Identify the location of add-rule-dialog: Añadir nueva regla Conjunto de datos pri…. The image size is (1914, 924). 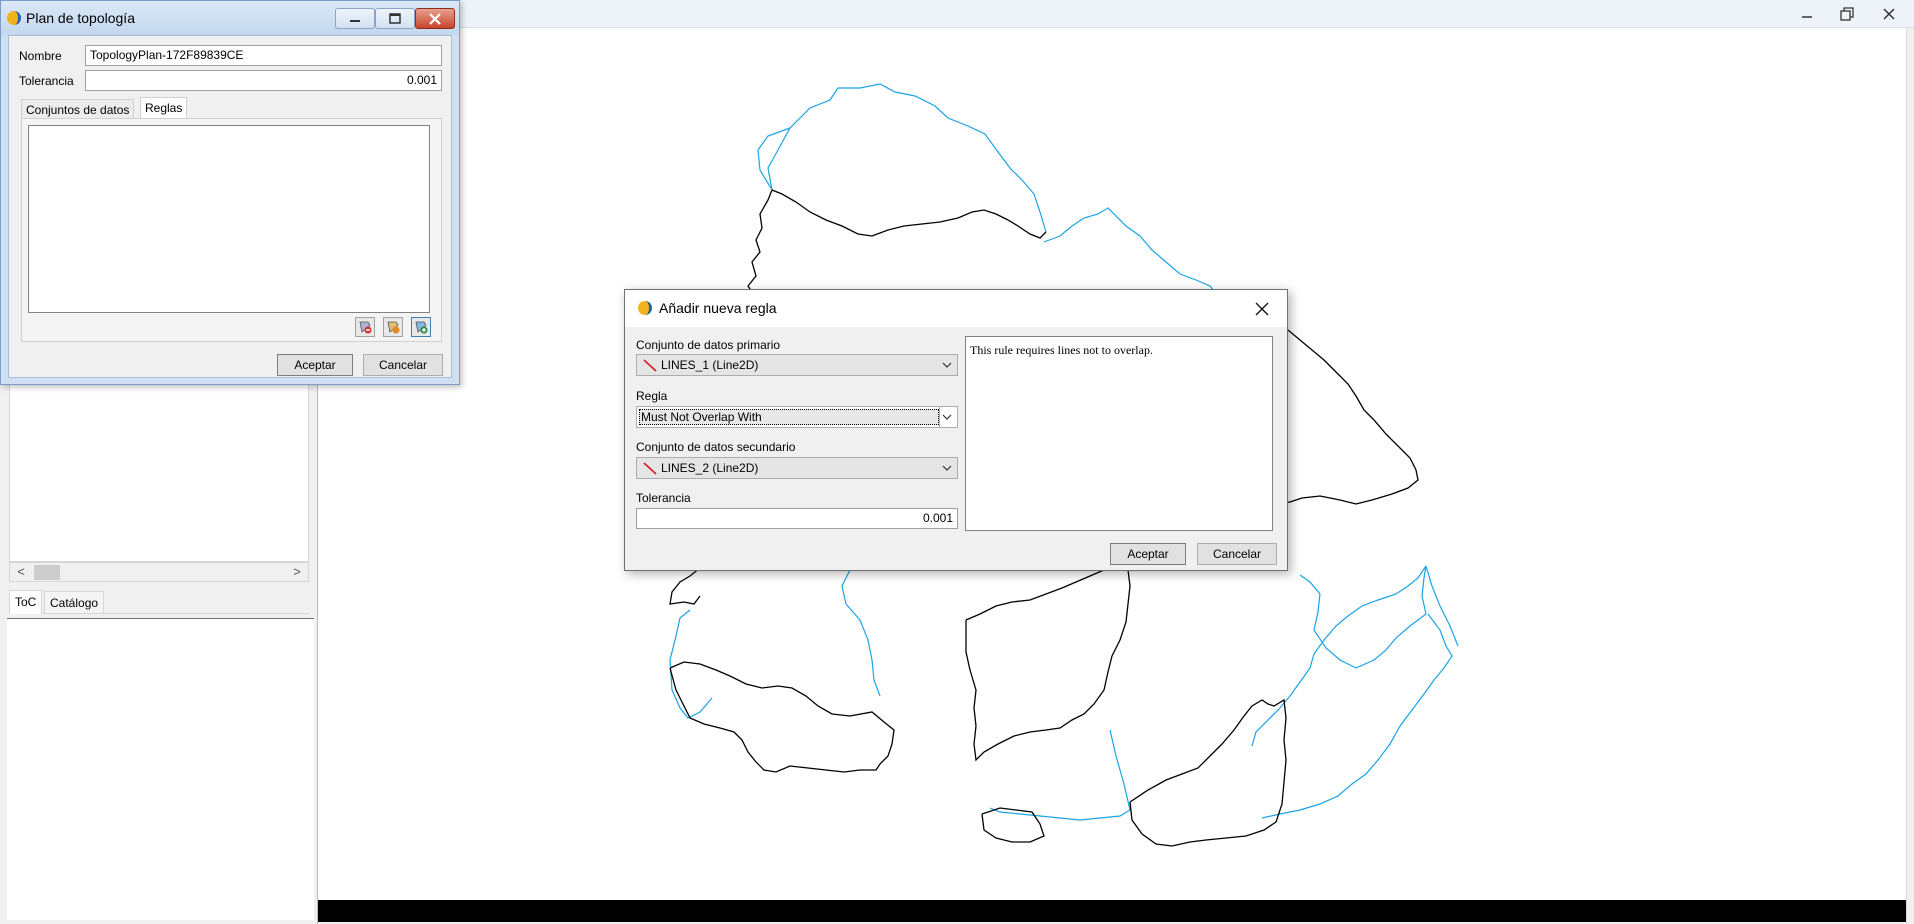
(956, 430).